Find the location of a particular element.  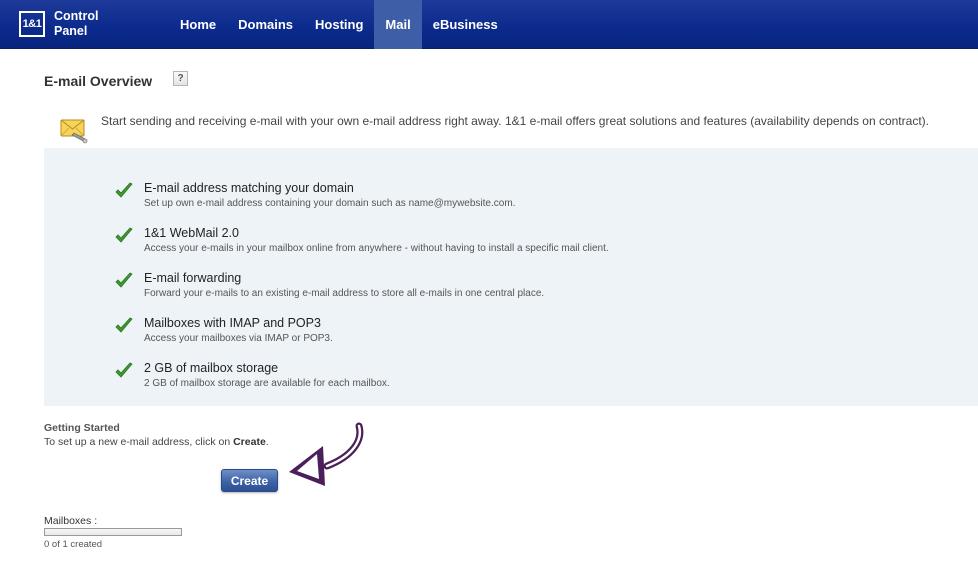

nav-domains: Domains is located at coordinates (265, 24).